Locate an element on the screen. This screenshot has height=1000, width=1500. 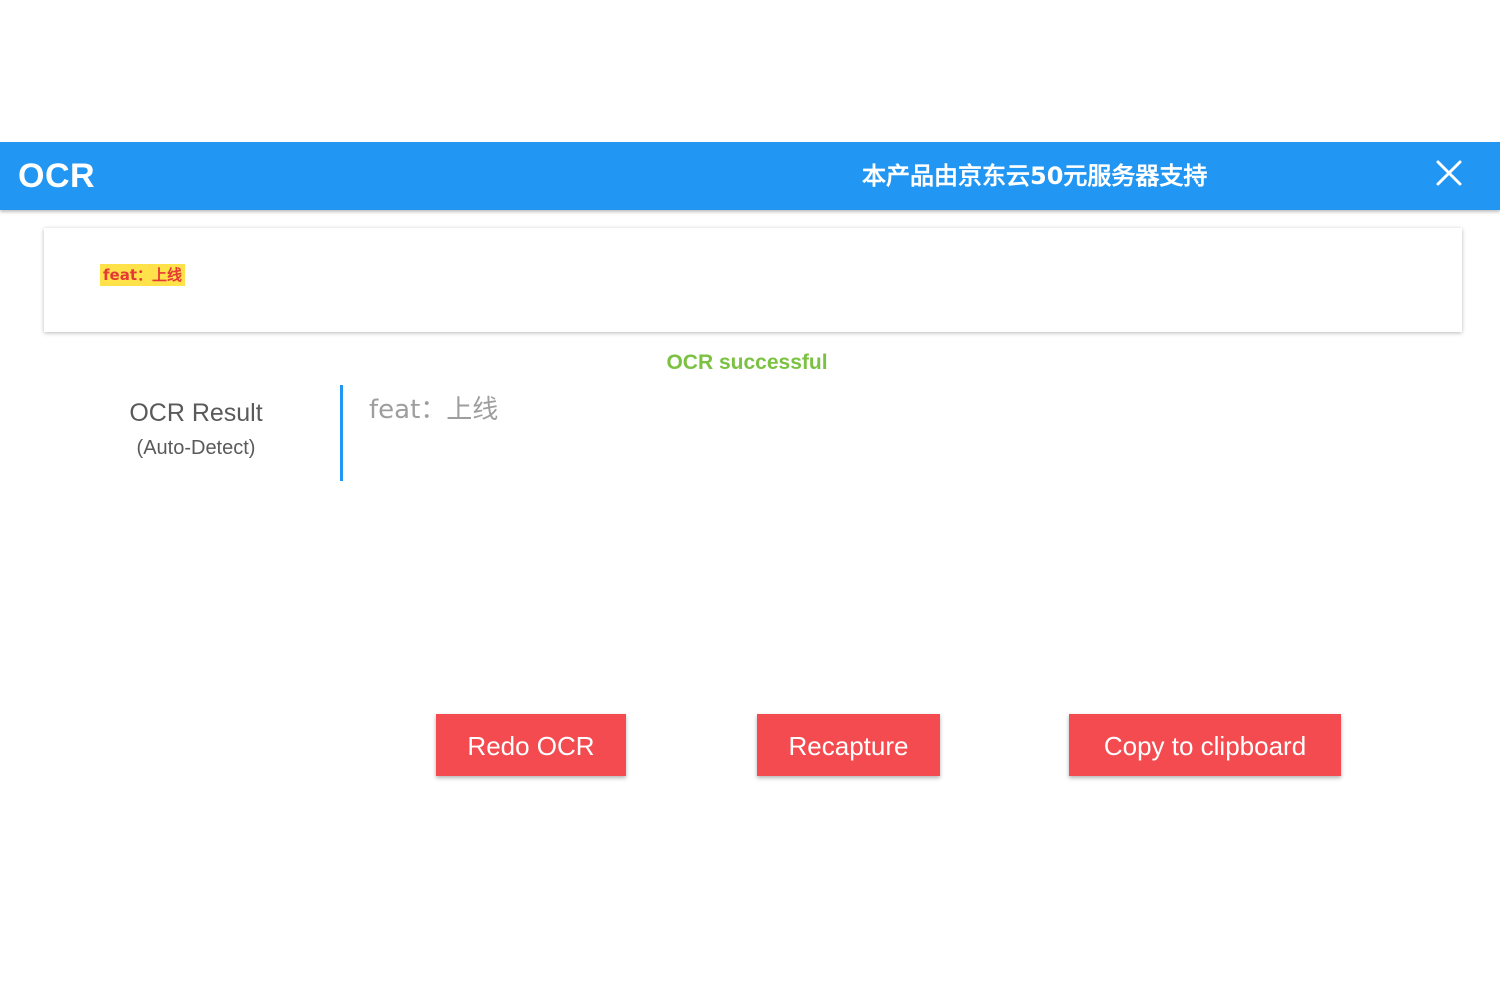
result-label: OCR Result is located at coordinates (196, 413).